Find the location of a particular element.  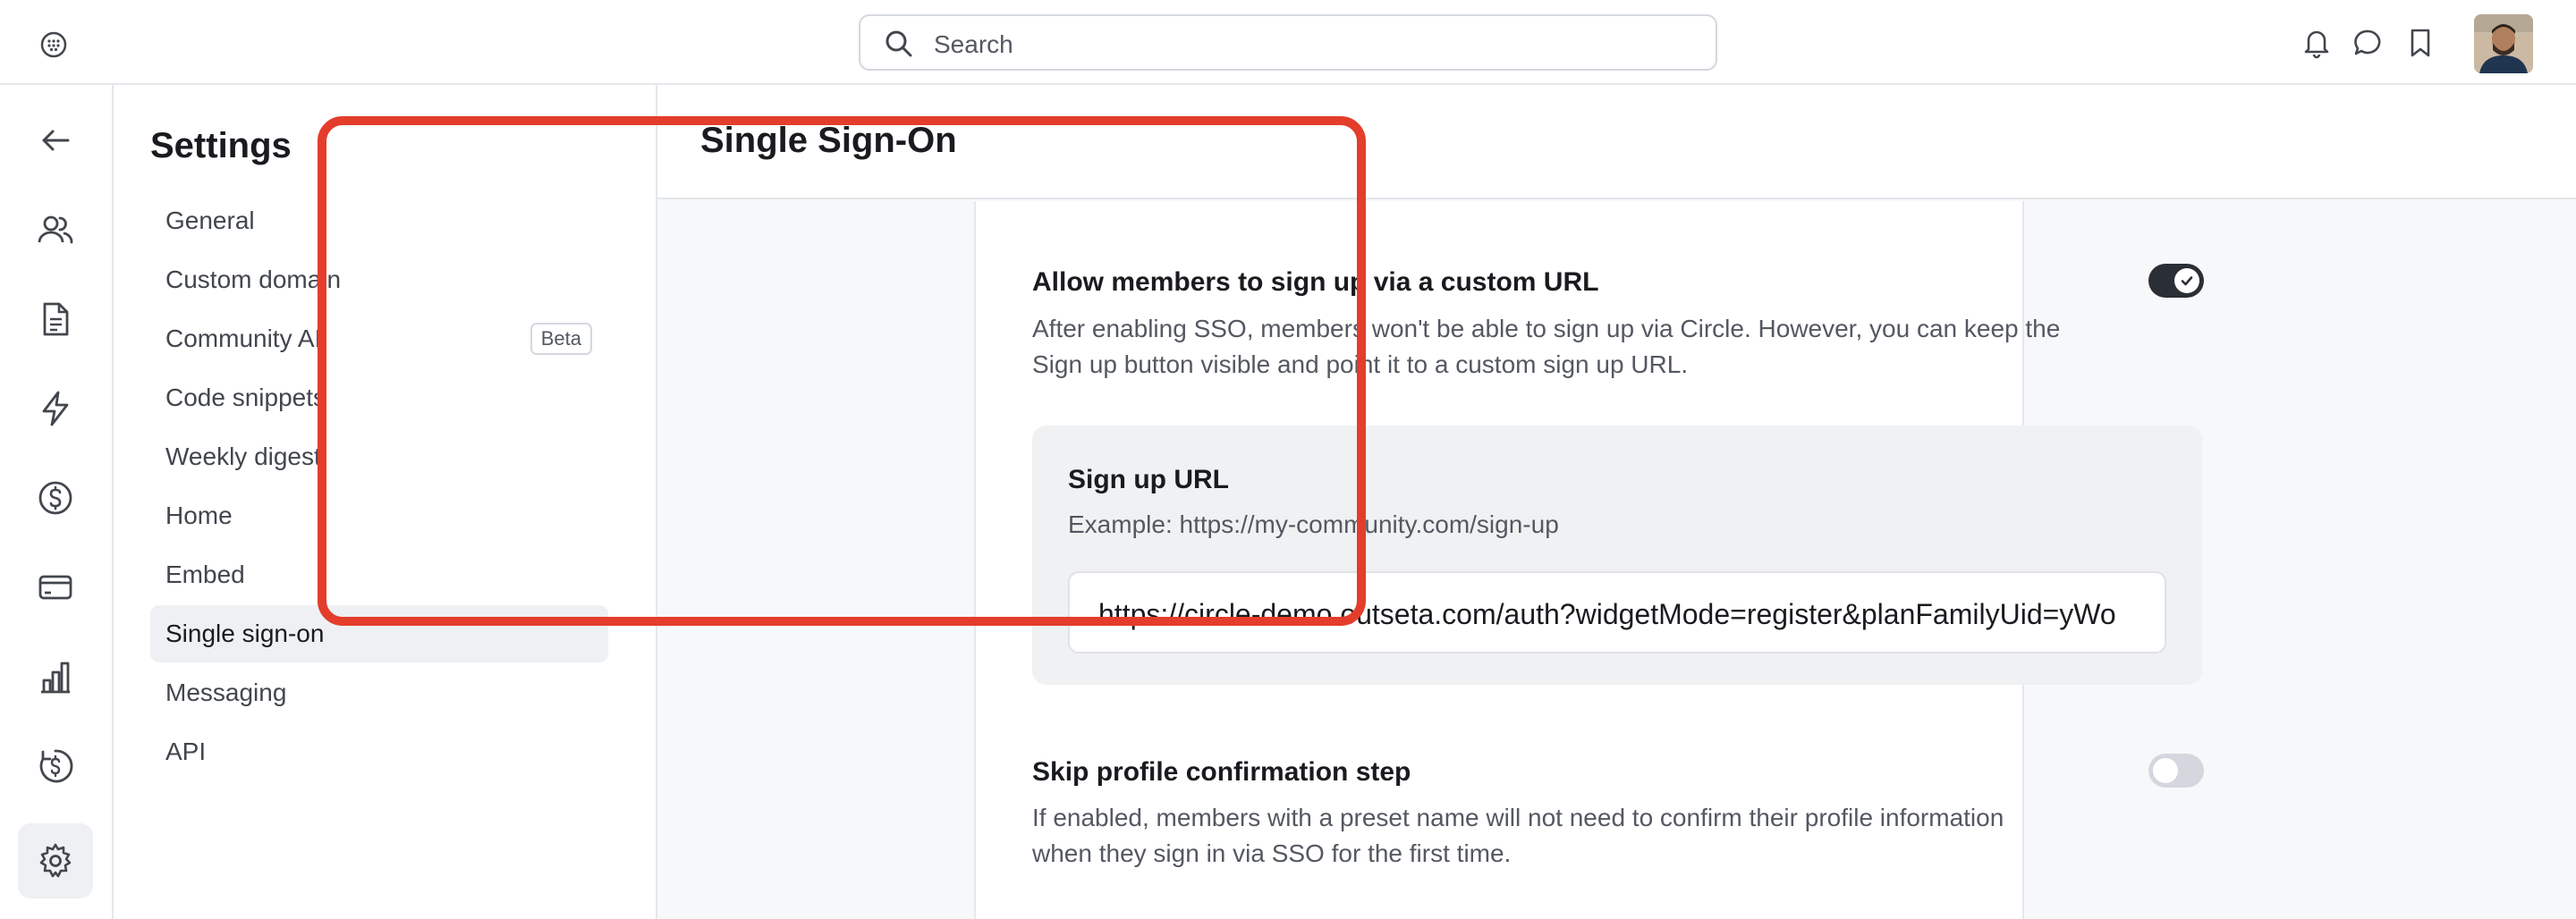

members-icon is located at coordinates (55, 229).